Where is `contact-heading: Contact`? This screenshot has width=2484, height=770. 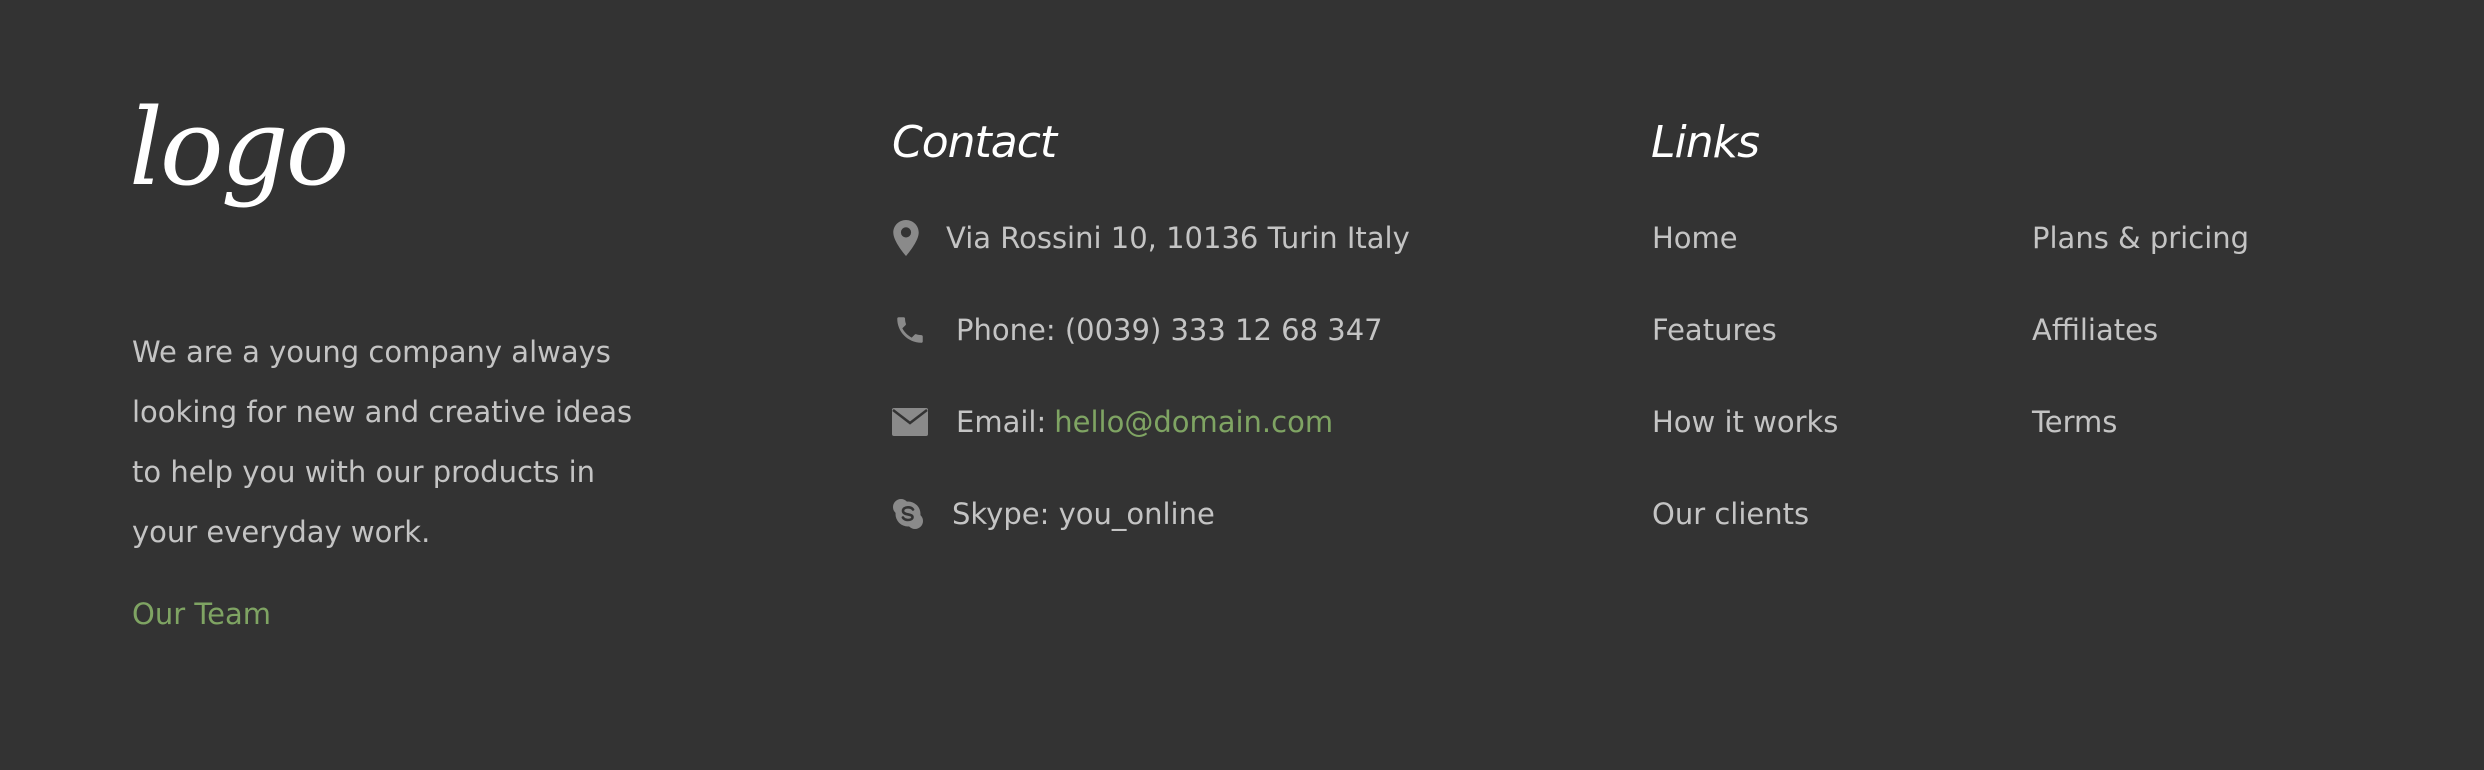 contact-heading: Contact is located at coordinates (974, 142).